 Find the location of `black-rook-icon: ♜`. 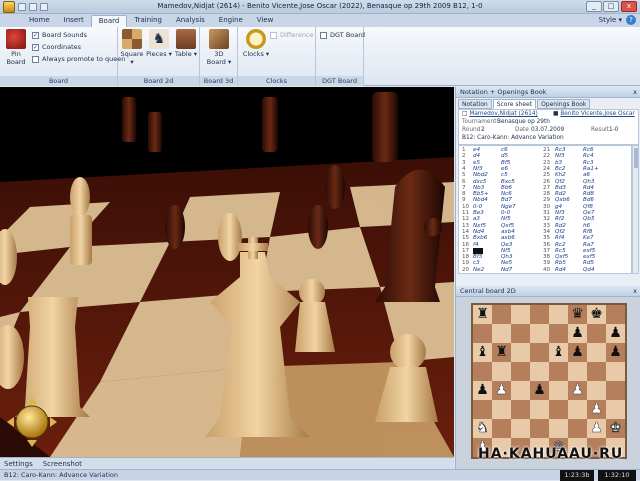

black-rook-icon: ♜ is located at coordinates (501, 352).